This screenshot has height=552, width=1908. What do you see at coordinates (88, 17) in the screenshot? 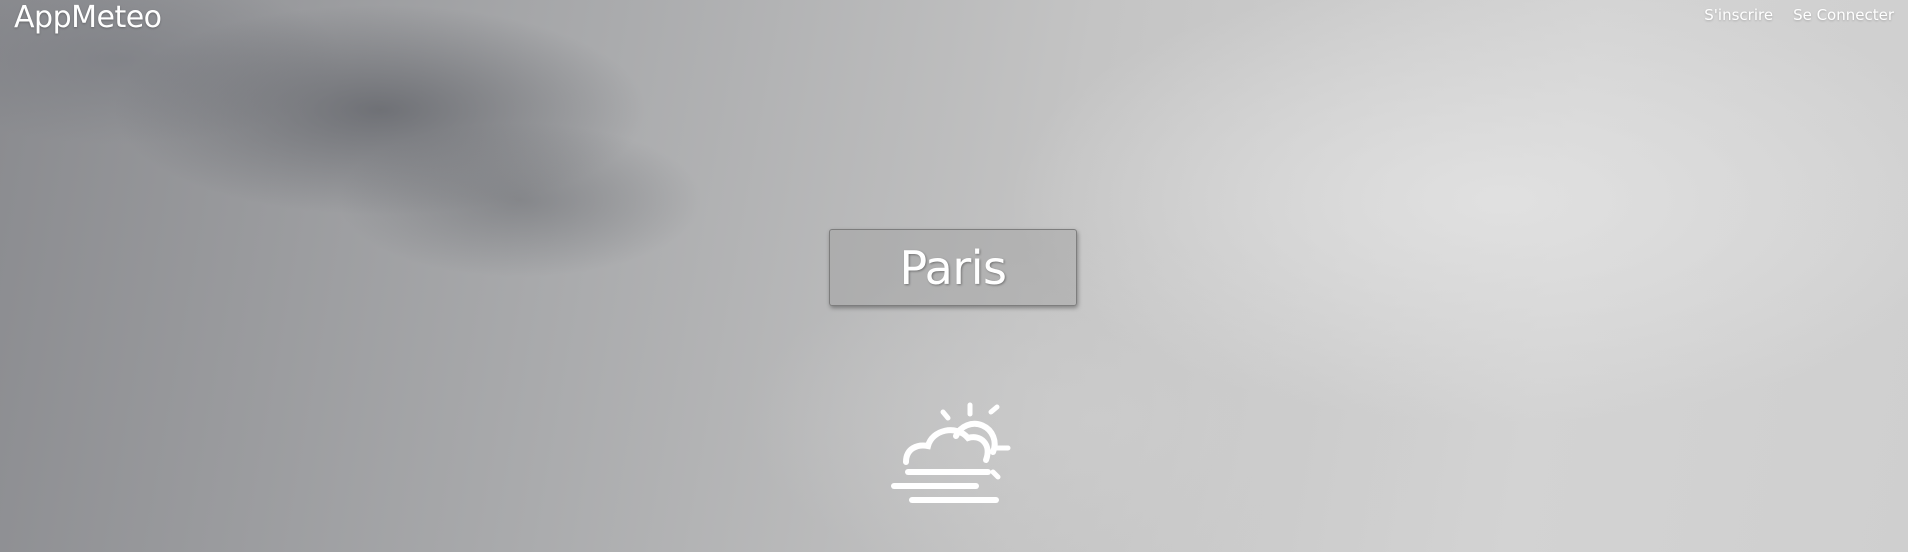
I see `app-logo: AppMeteo` at bounding box center [88, 17].